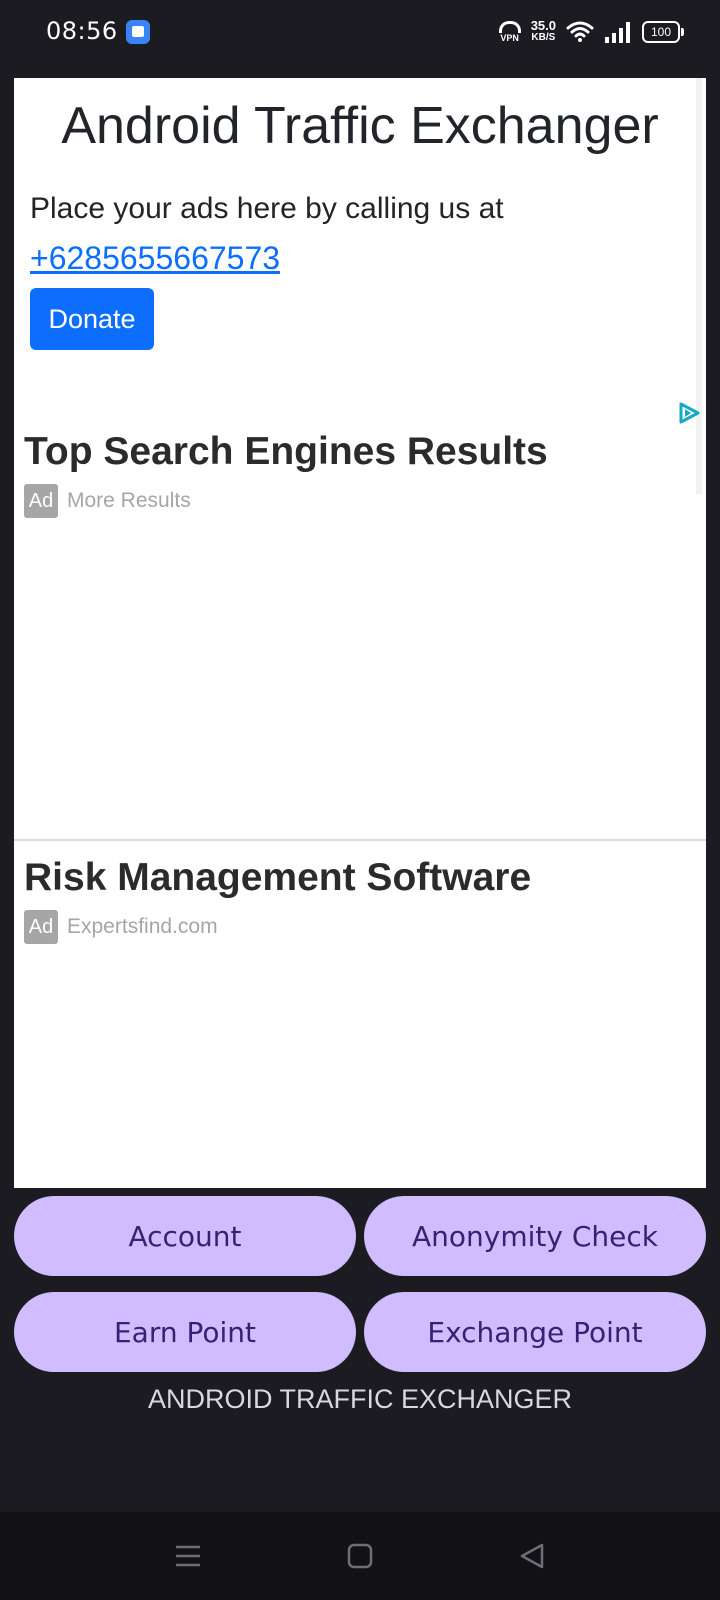  I want to click on phone-link: +6285655667573, so click(155, 258).